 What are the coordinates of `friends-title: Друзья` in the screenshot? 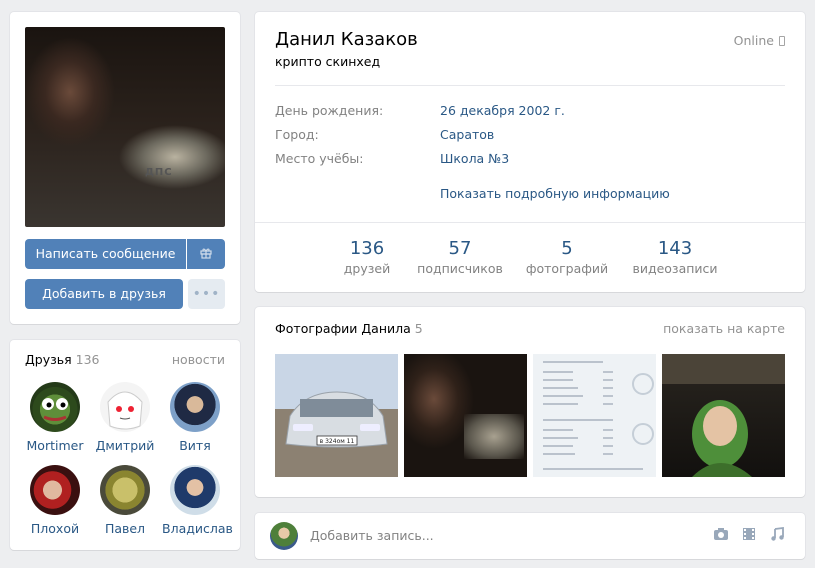 It's located at (48, 359).